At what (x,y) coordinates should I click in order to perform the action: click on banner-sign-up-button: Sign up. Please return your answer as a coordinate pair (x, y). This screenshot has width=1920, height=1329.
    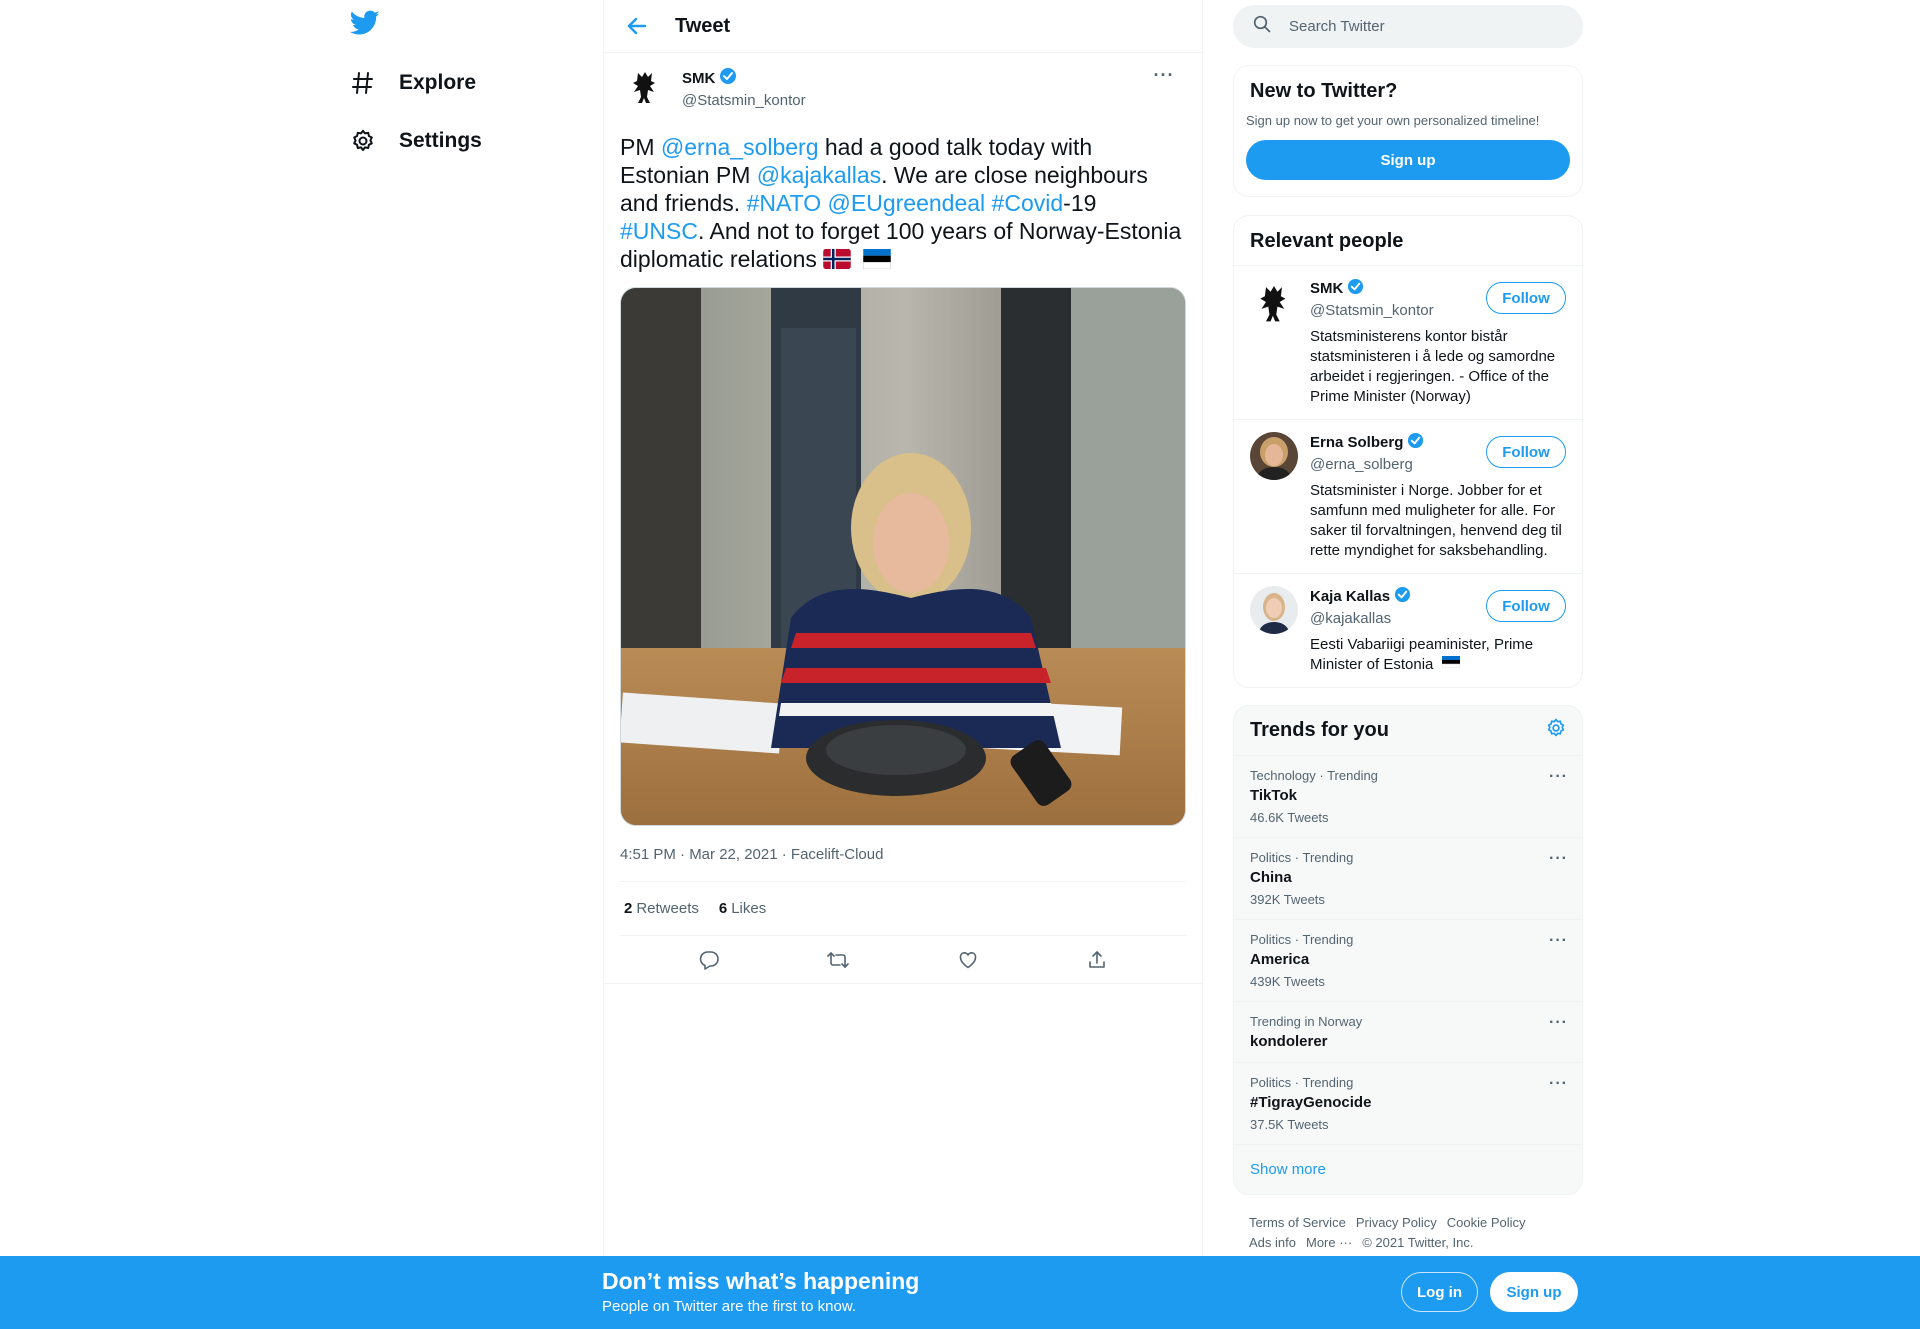
    Looking at the image, I should click on (1534, 1292).